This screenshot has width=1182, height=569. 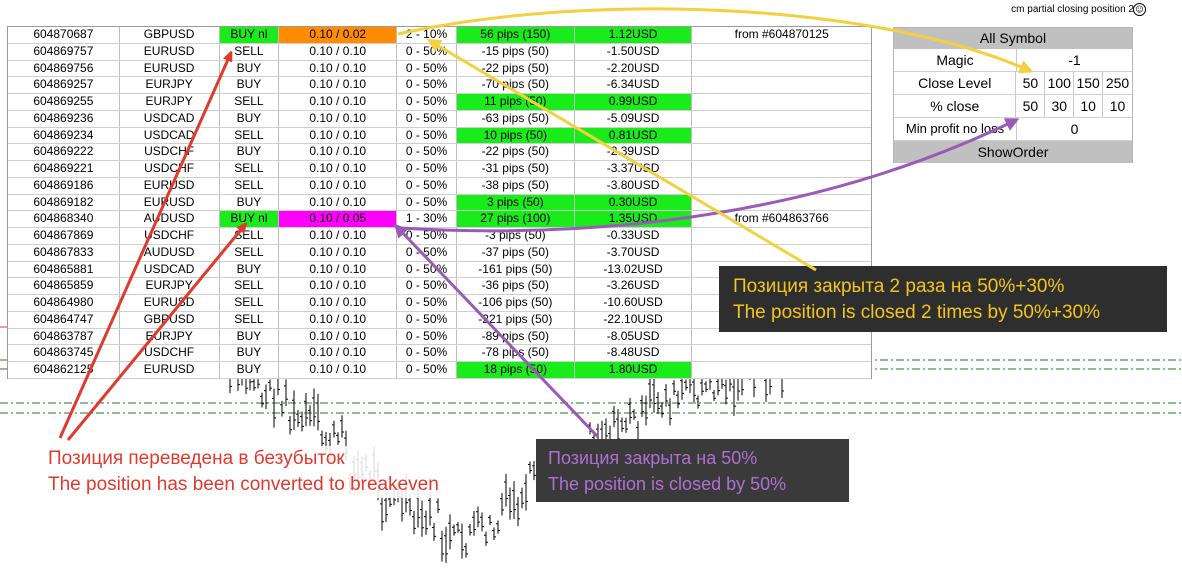 What do you see at coordinates (1089, 106) in the screenshot?
I see `percent-close-input-3: 10` at bounding box center [1089, 106].